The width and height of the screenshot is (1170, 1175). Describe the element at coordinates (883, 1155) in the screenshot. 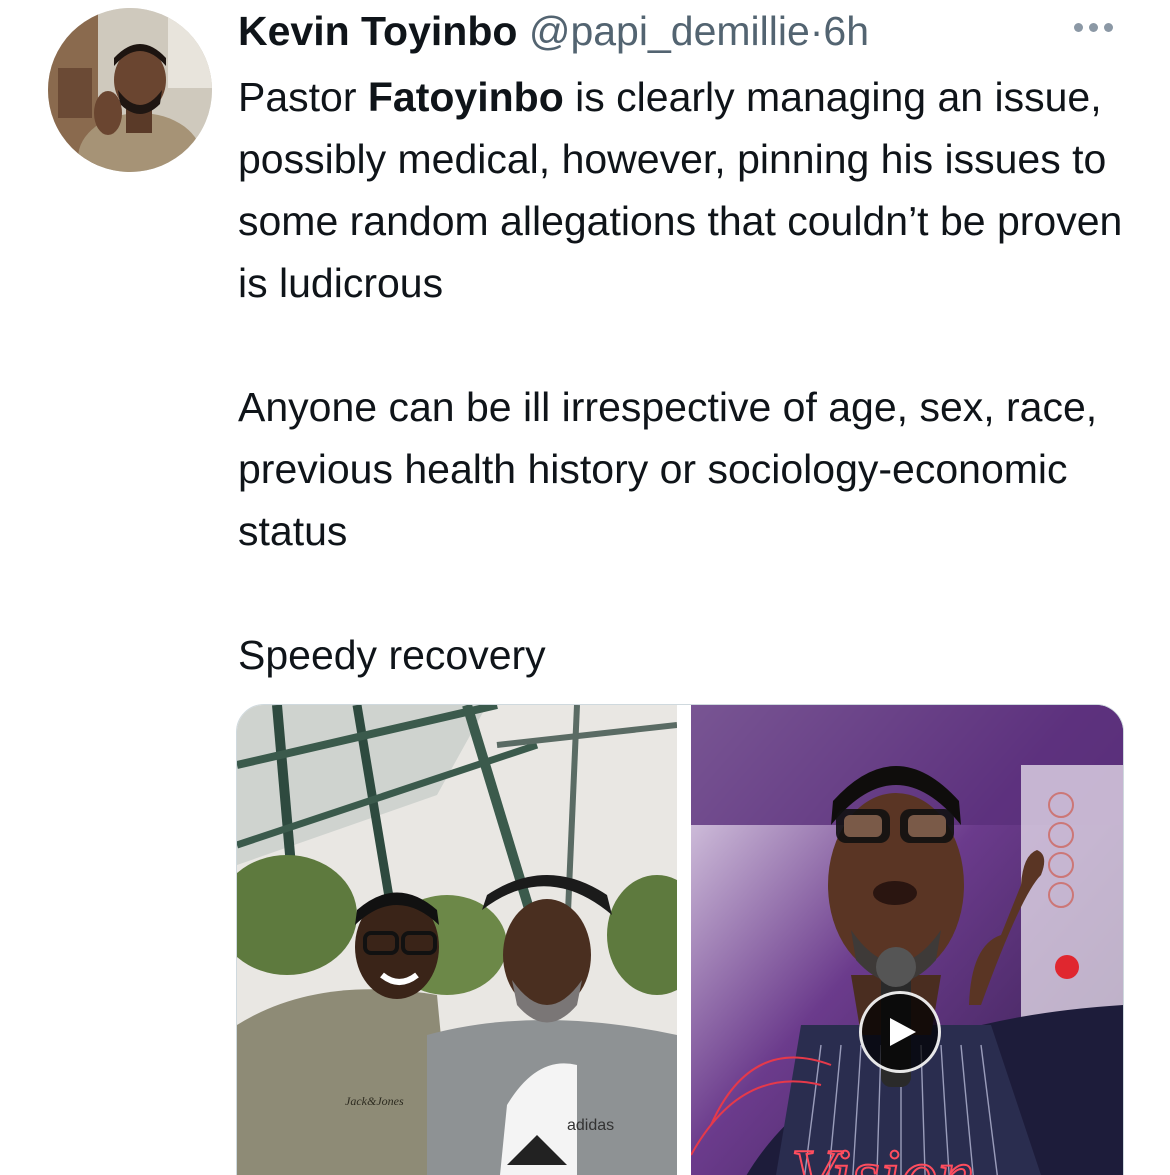

I see `vision-logo-text: Vision` at that location.